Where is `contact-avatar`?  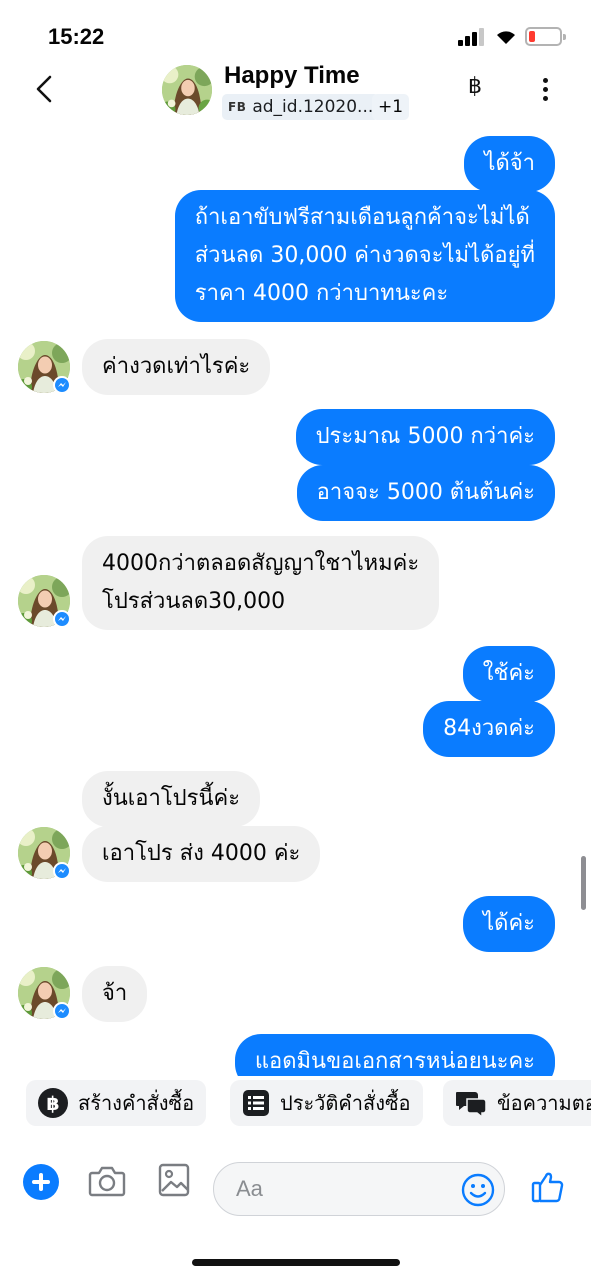
contact-avatar is located at coordinates (187, 90).